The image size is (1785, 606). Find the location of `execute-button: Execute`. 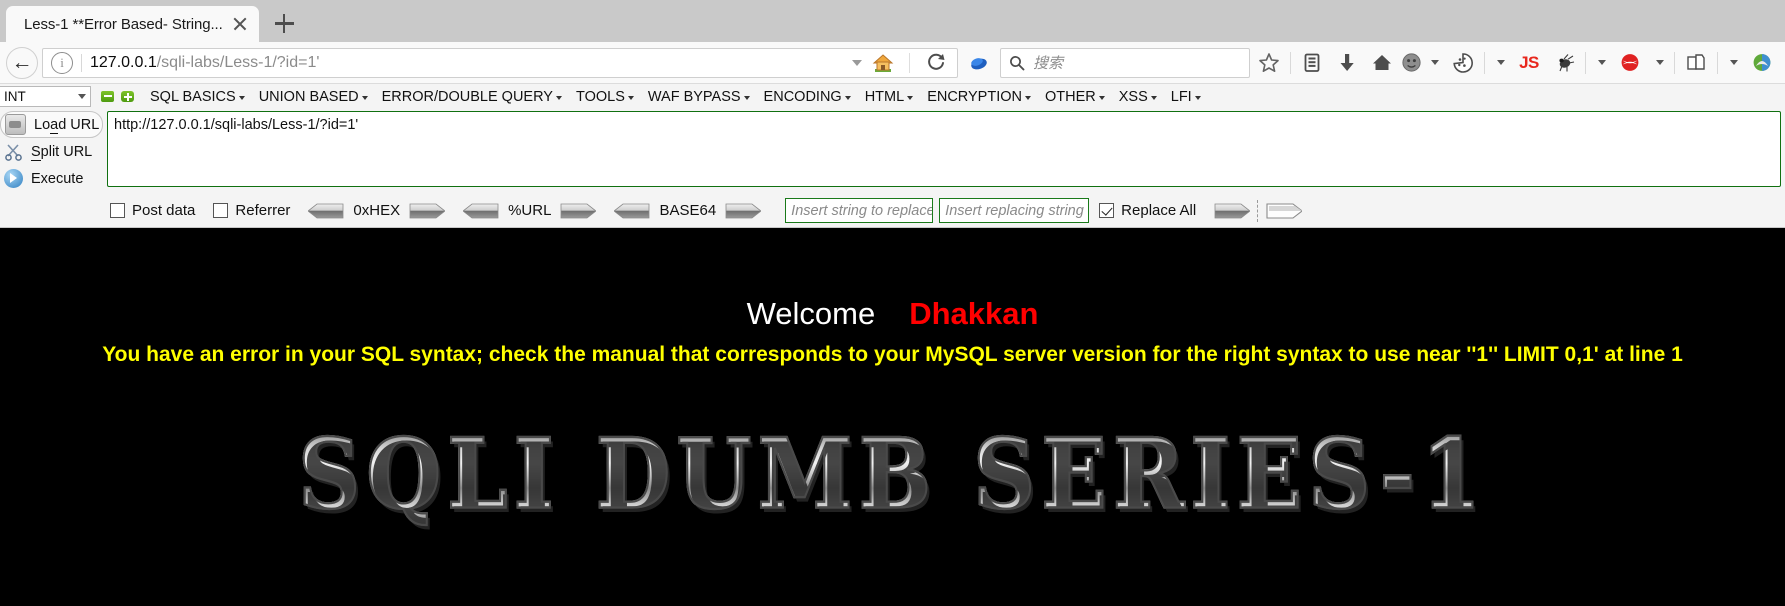

execute-button: Execute is located at coordinates (53, 178).